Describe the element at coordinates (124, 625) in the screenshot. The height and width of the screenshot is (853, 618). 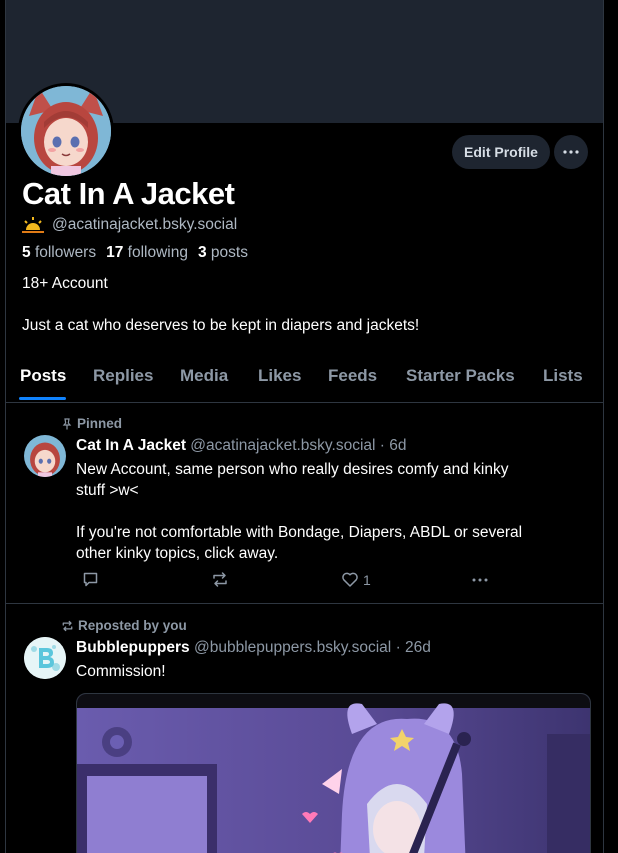
I see `reposted-label: Reposted by you` at that location.